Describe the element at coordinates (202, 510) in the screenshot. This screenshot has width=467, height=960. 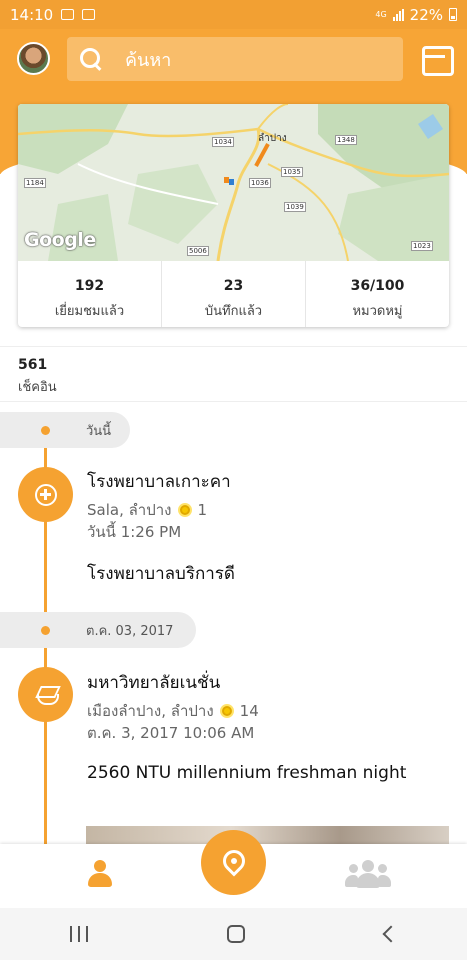
I see `coin-count: 1` at that location.